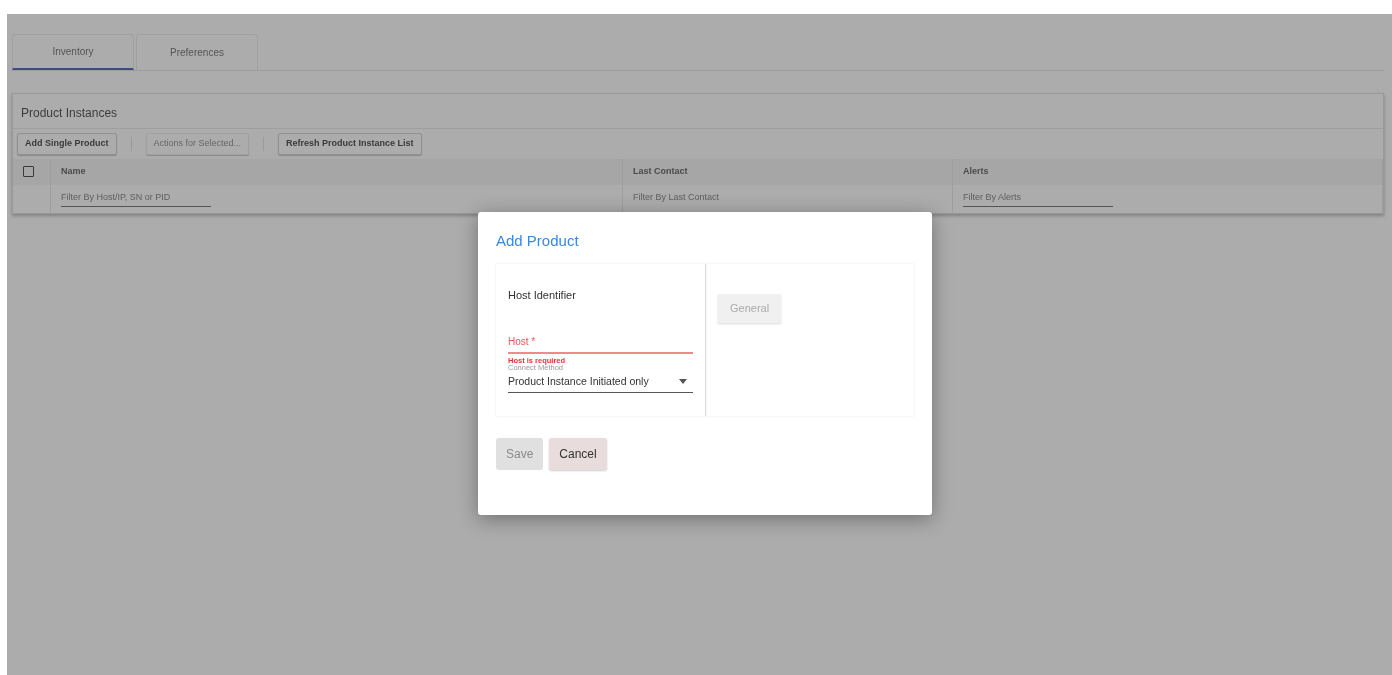 The height and width of the screenshot is (675, 1392). What do you see at coordinates (28, 171) in the screenshot?
I see `checkbox` at bounding box center [28, 171].